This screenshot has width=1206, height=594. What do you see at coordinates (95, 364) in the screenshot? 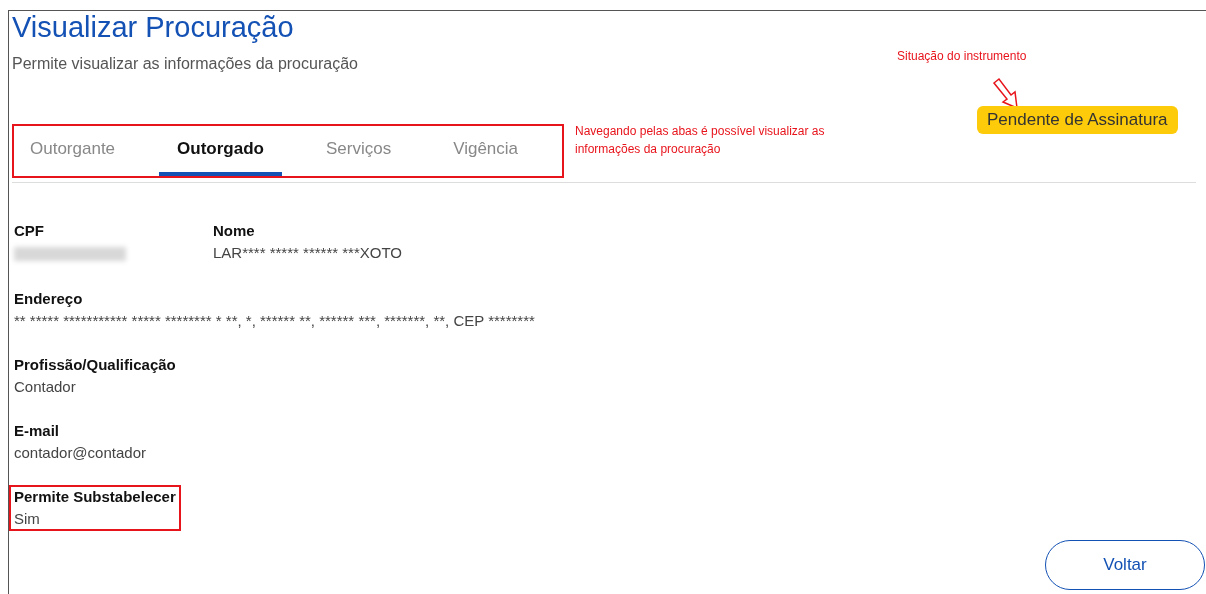
I see `field-label: Profissão/Qualificação` at bounding box center [95, 364].